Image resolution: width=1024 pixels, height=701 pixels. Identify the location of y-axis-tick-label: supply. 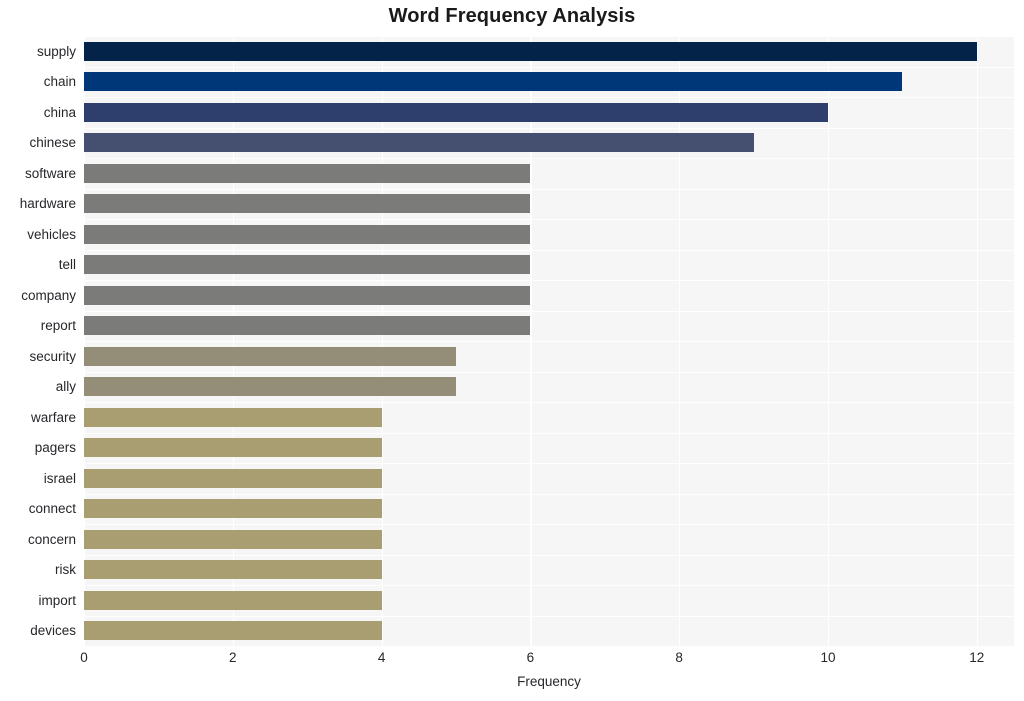
(56, 51).